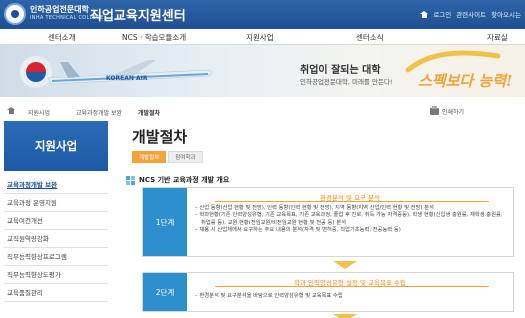 The image size is (525, 318). Describe the element at coordinates (56, 275) in the screenshot. I see `sidebar-item-job-skill-evaluation: 직무능력향상도평가` at that location.